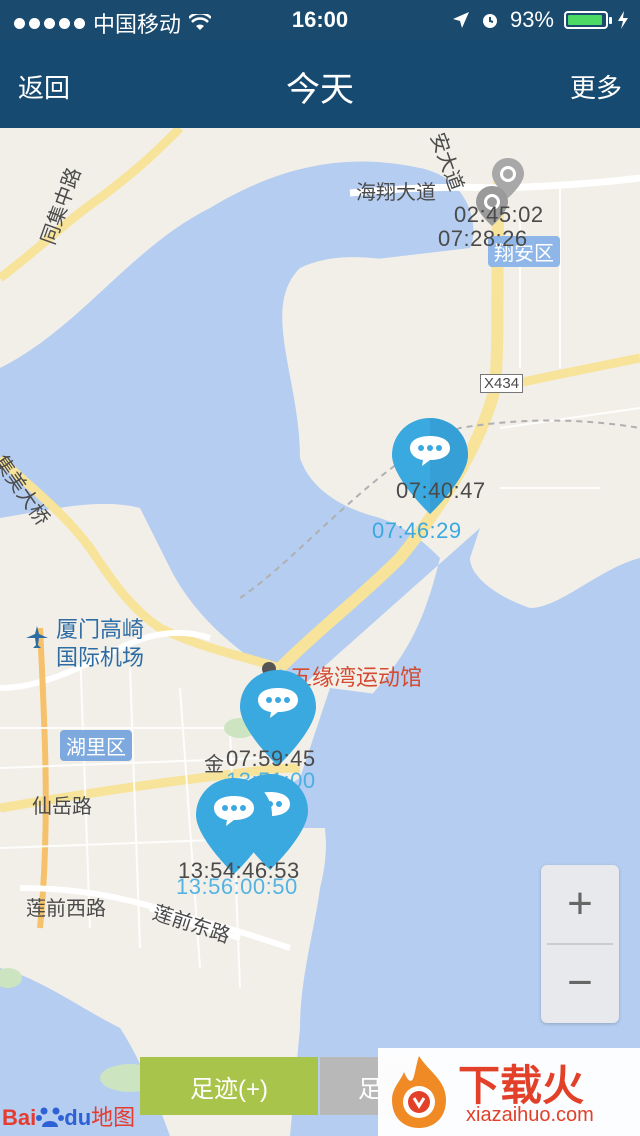  What do you see at coordinates (441, 490) in the screenshot?
I see `marker-time-label: 07:40:47` at bounding box center [441, 490].